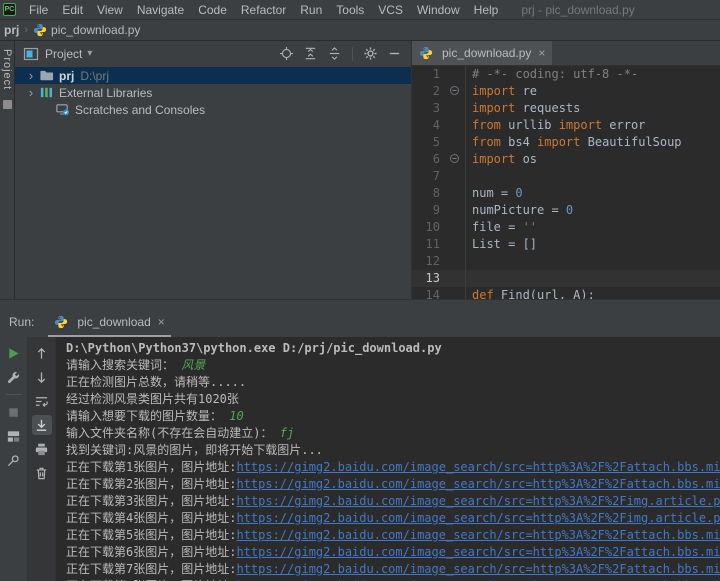 This screenshot has height=581, width=720. I want to click on run-tab-pic-download: pic_download ×, so click(109, 326).